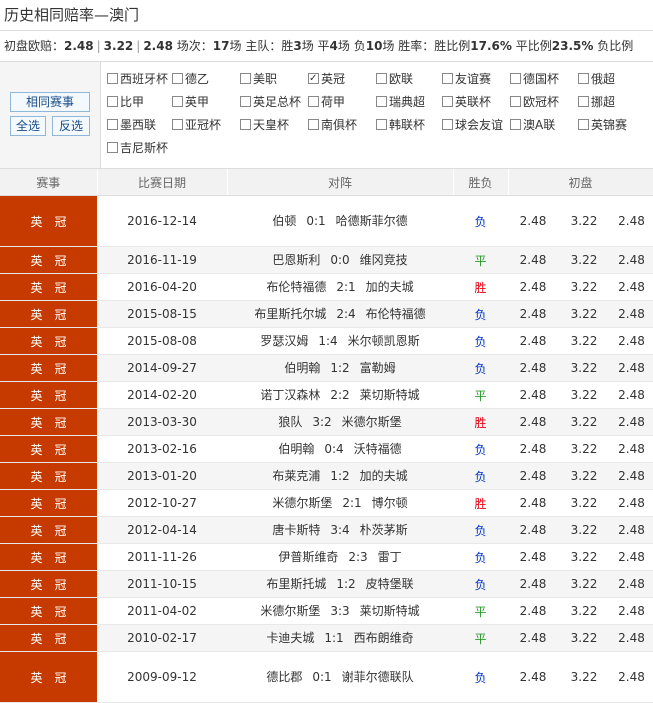  What do you see at coordinates (290, 638) in the screenshot?
I see `home-team: 卡迪夫城` at bounding box center [290, 638].